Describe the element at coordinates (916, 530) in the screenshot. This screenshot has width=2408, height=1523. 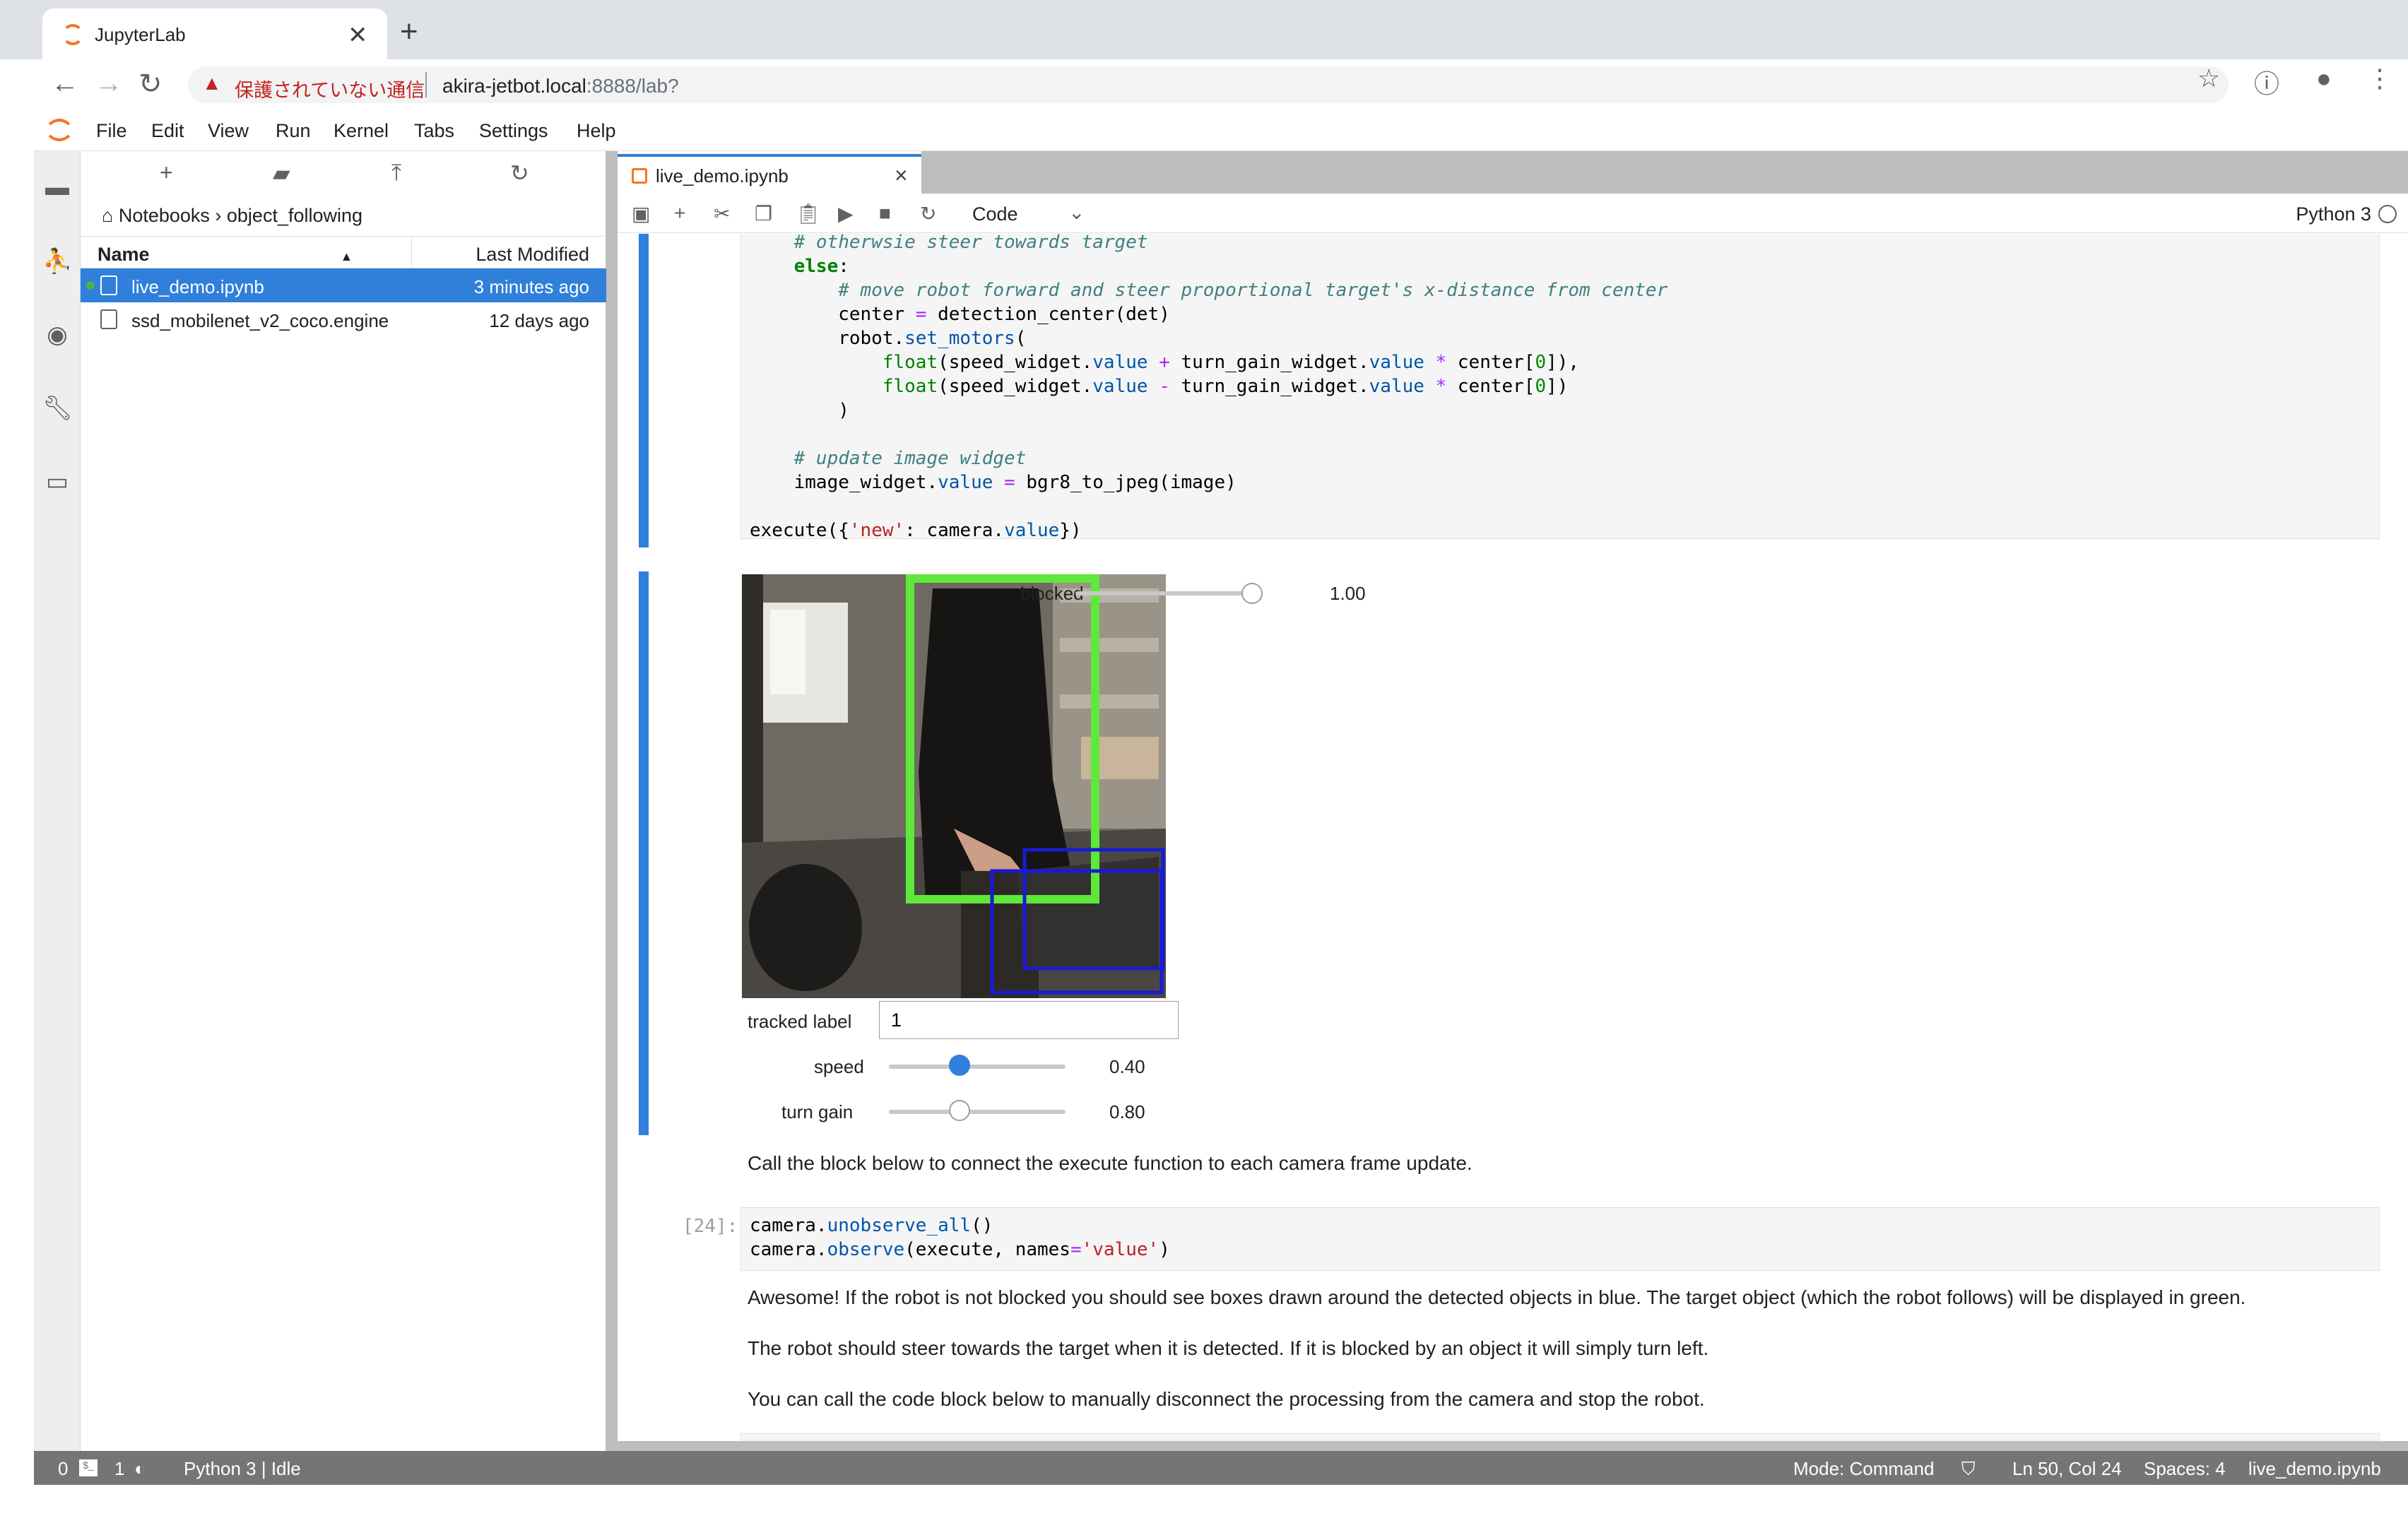
I see `code-last-line: execute({'new': camera.value})` at that location.